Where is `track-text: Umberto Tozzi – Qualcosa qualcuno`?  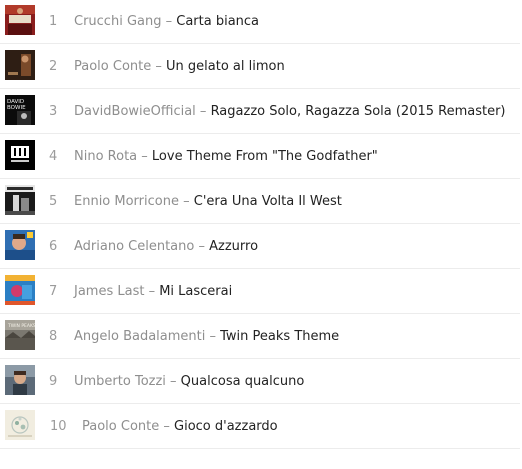 track-text: Umberto Tozzi – Qualcosa qualcuno is located at coordinates (189, 381).